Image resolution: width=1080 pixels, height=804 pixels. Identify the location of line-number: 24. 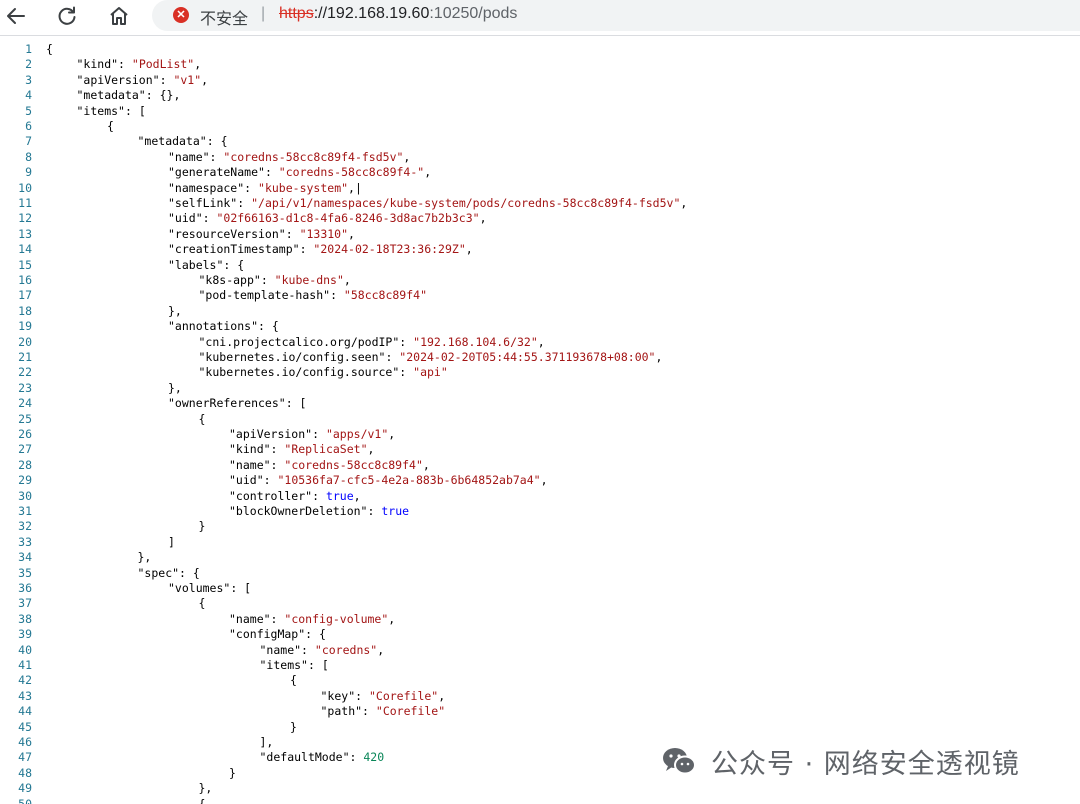
(25, 403).